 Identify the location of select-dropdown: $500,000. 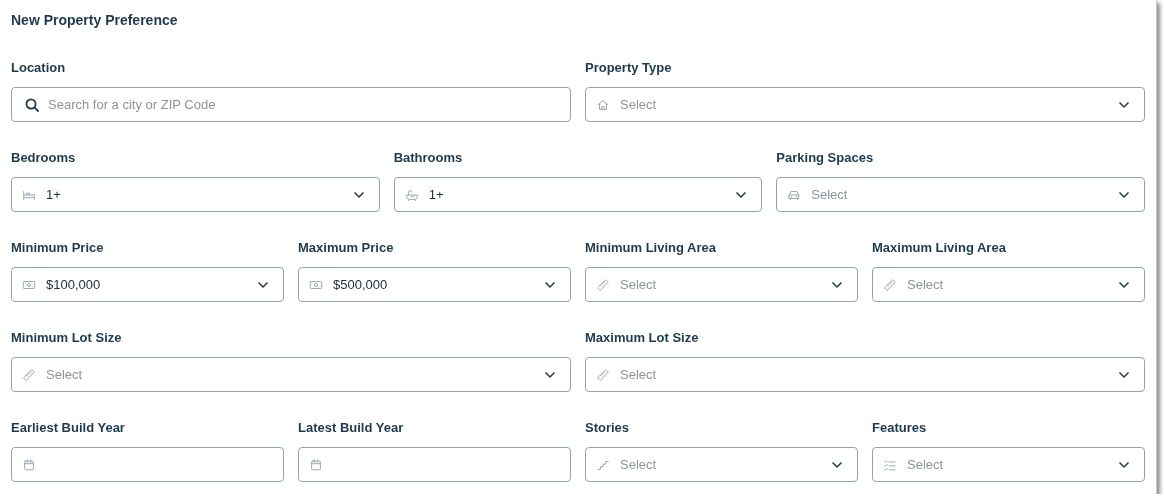
(434, 284).